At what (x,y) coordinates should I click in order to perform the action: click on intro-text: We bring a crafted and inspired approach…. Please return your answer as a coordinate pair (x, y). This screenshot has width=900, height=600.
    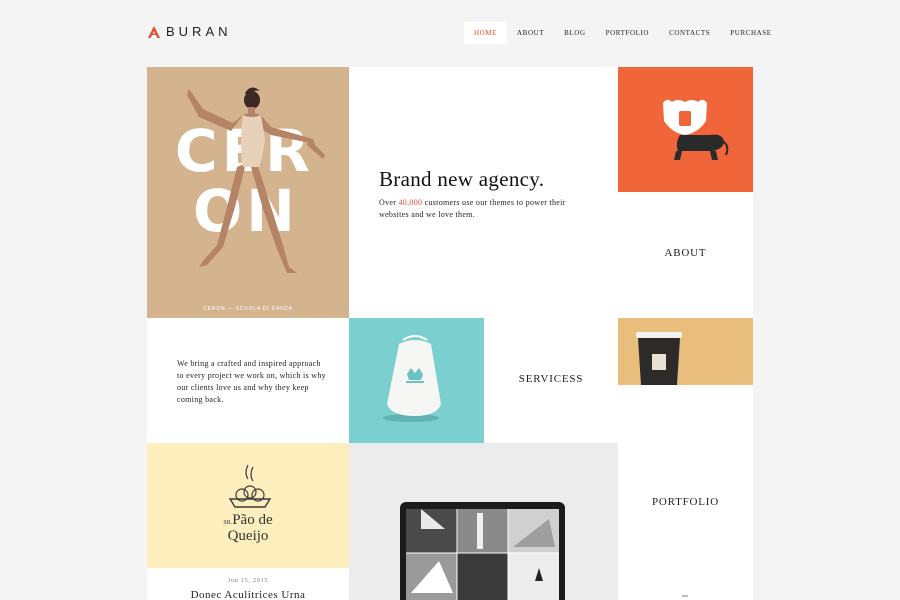
    Looking at the image, I should click on (251, 381).